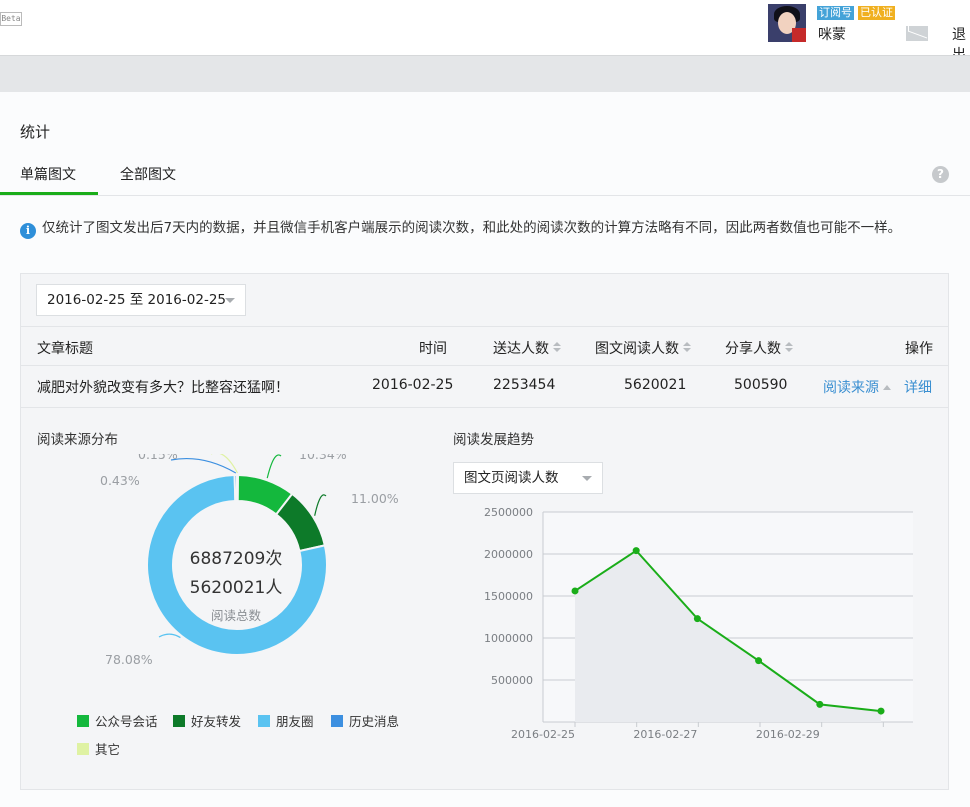  Describe the element at coordinates (237, 488) in the screenshot. I see `donut-slice` at that location.